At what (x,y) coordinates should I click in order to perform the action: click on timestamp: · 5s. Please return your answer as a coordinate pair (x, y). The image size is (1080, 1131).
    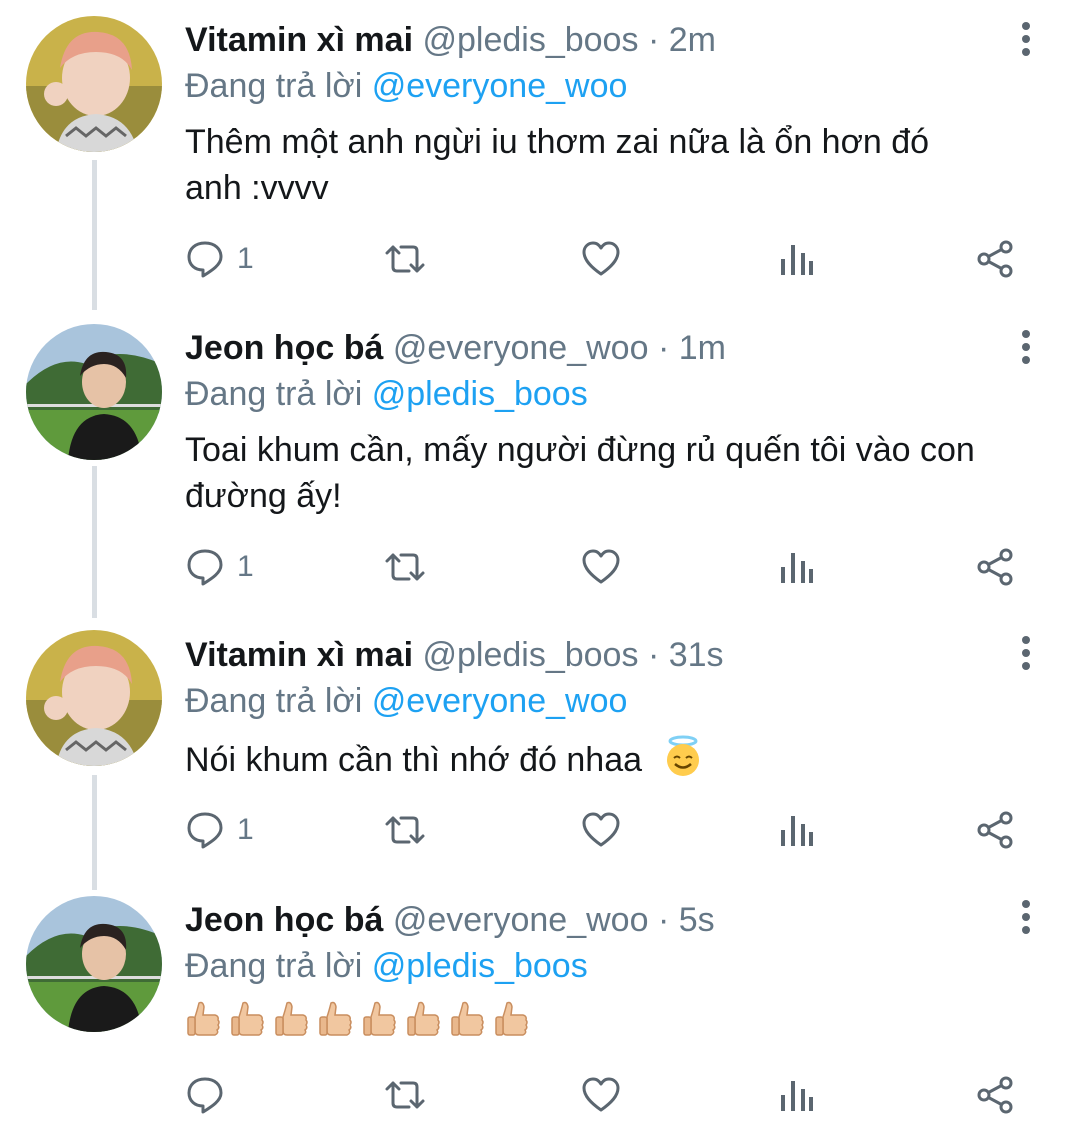
    Looking at the image, I should click on (686, 920).